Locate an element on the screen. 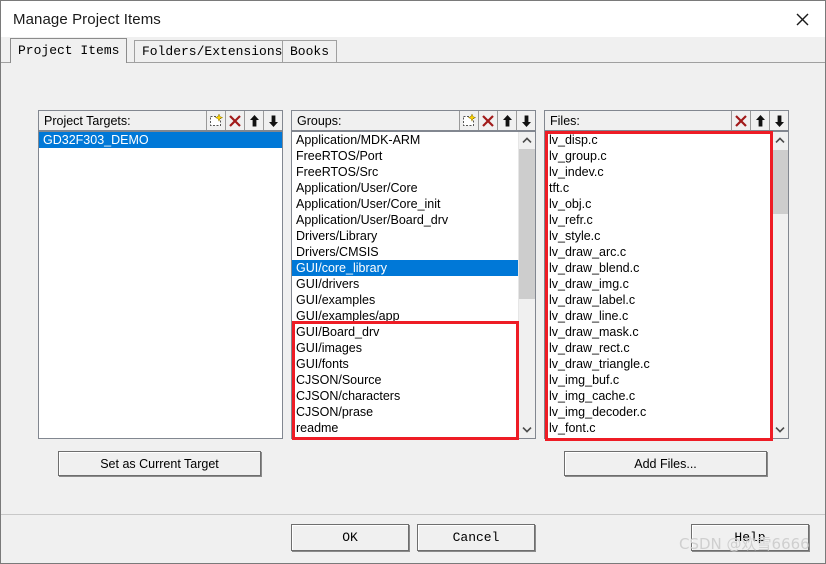  tab-project-items: Project Items is located at coordinates (69, 50).